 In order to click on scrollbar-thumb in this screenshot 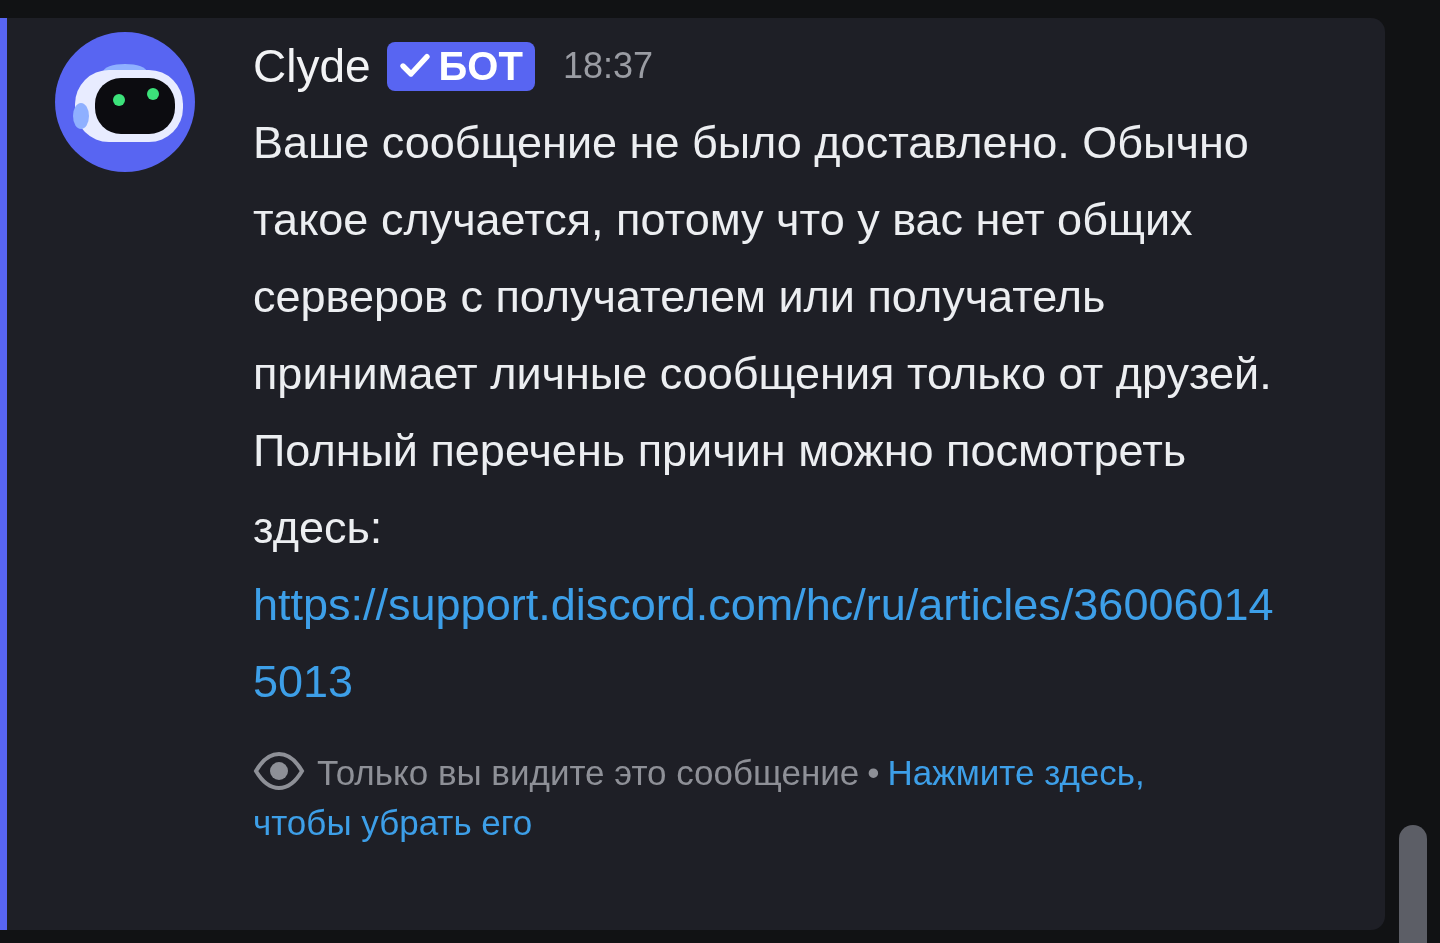, I will do `click(1413, 884)`.